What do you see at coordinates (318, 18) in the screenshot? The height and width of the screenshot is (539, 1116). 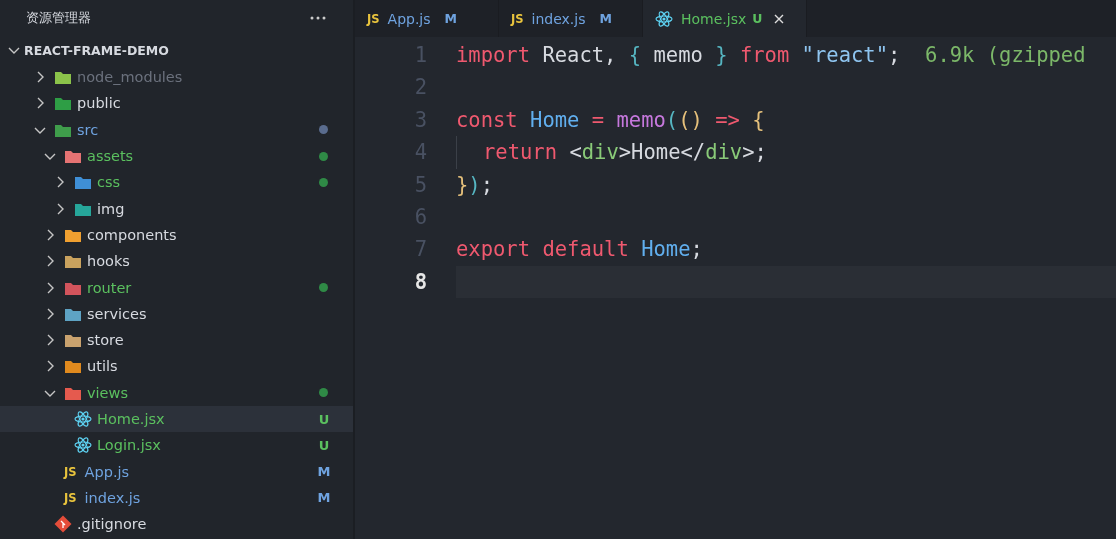 I see `more-icon` at bounding box center [318, 18].